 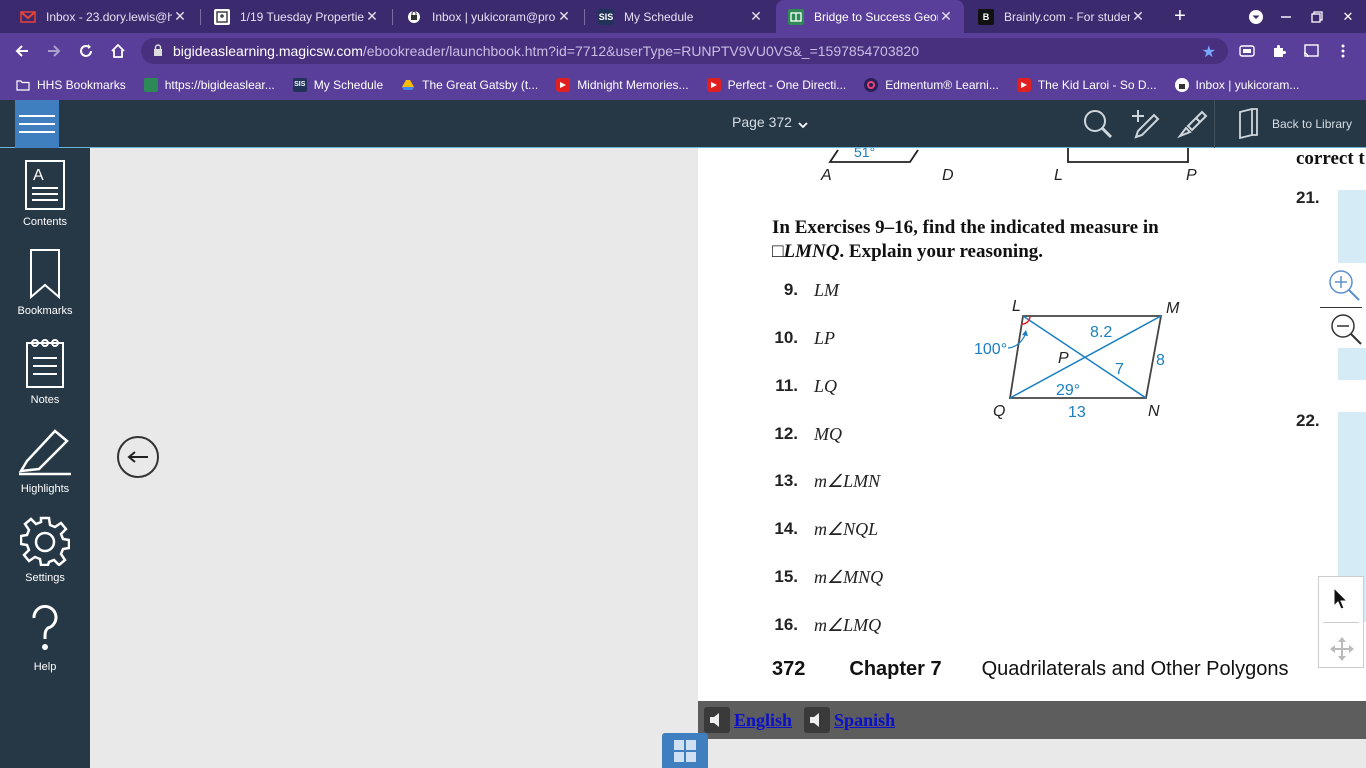 I want to click on bookmark-hhs-bookmarks: HHS Bookmarks, so click(x=71, y=85).